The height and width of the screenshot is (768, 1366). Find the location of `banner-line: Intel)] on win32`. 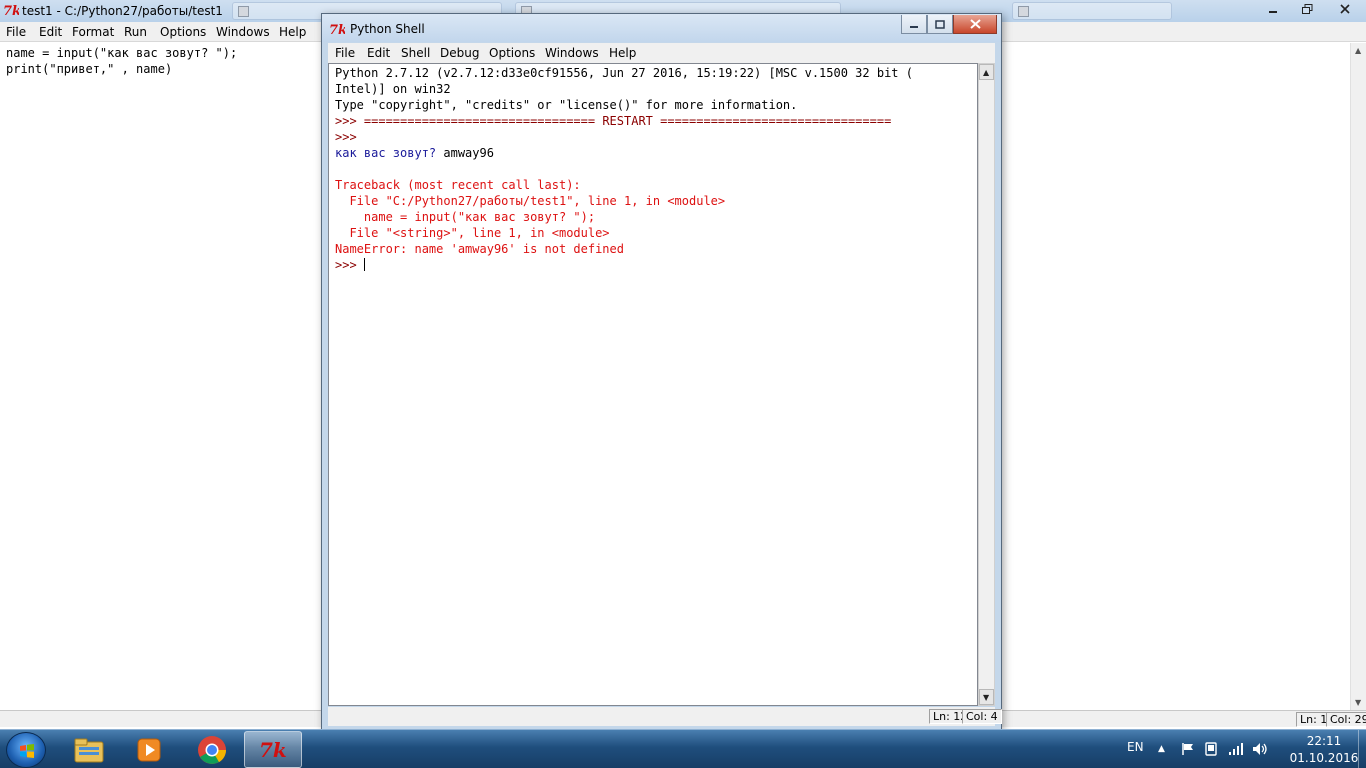

banner-line: Intel)] on win32 is located at coordinates (393, 89).